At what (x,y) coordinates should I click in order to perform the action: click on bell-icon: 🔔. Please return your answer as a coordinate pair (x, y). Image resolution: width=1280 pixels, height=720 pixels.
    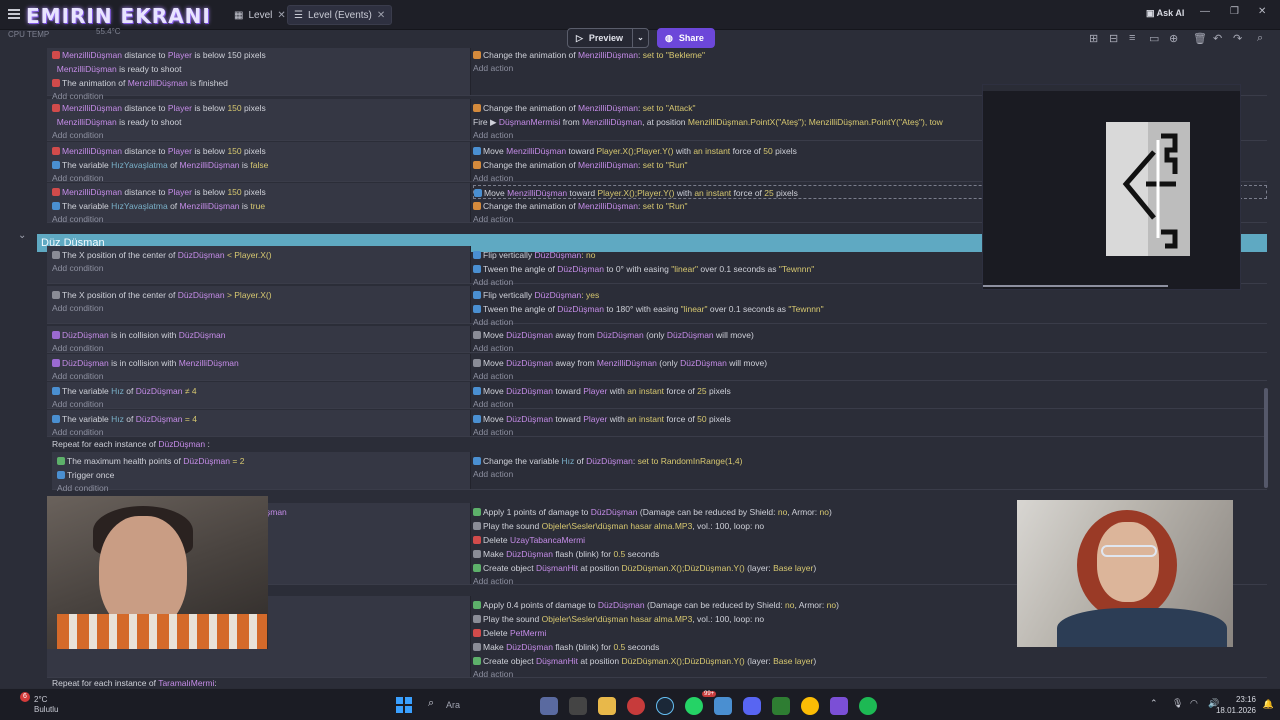
    Looking at the image, I should click on (1268, 704).